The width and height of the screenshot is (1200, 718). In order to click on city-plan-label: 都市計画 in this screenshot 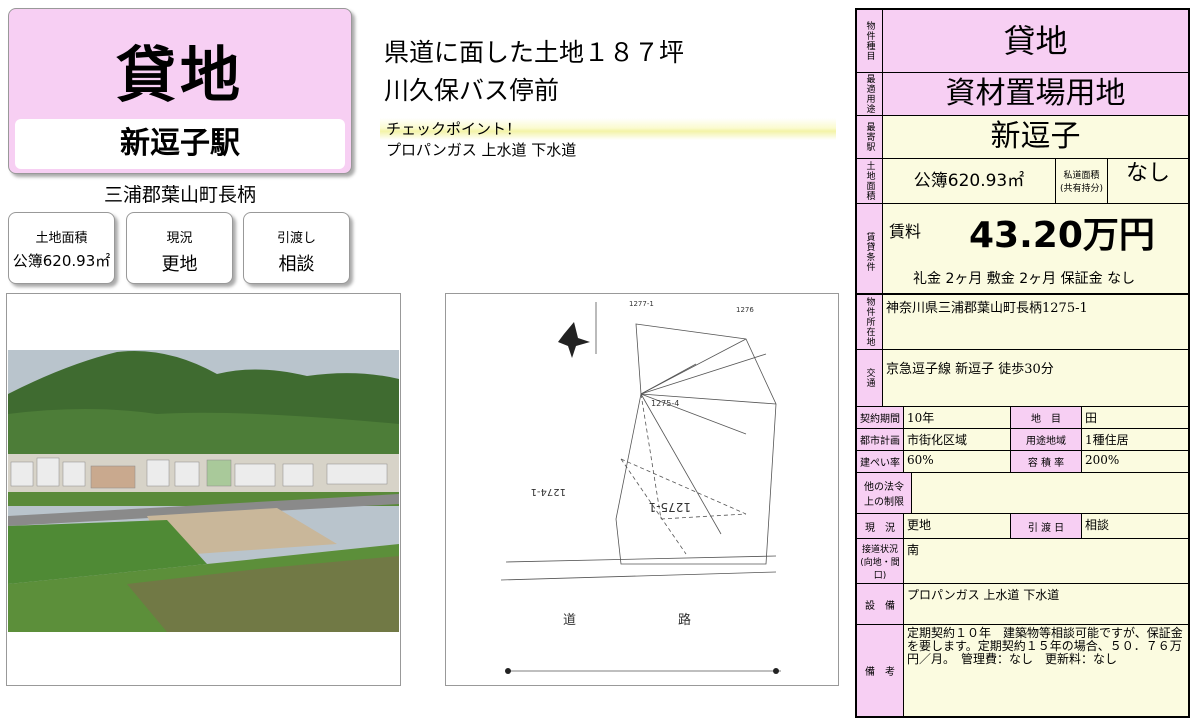, I will do `click(880, 439)`.